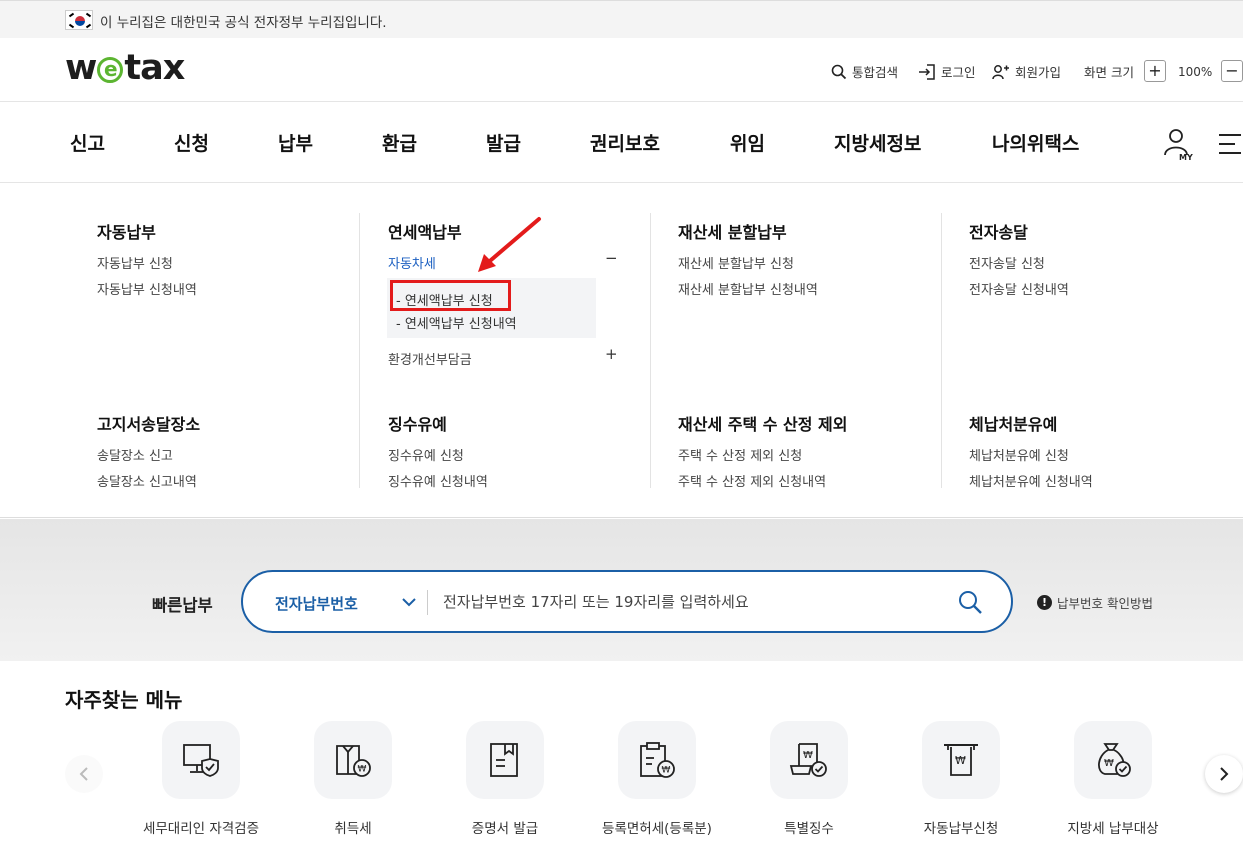 The height and width of the screenshot is (867, 1243). What do you see at coordinates (864, 71) in the screenshot?
I see `integrated-search-link: 통합검색` at bounding box center [864, 71].